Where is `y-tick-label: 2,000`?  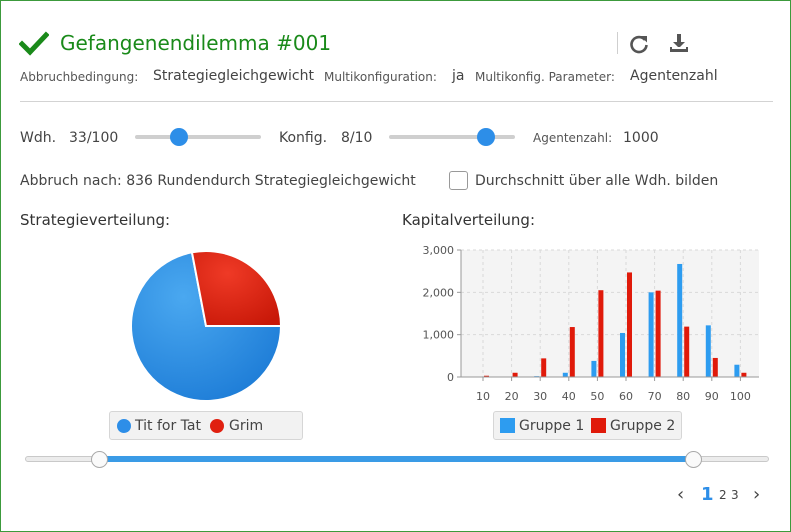 y-tick-label: 2,000 is located at coordinates (439, 292).